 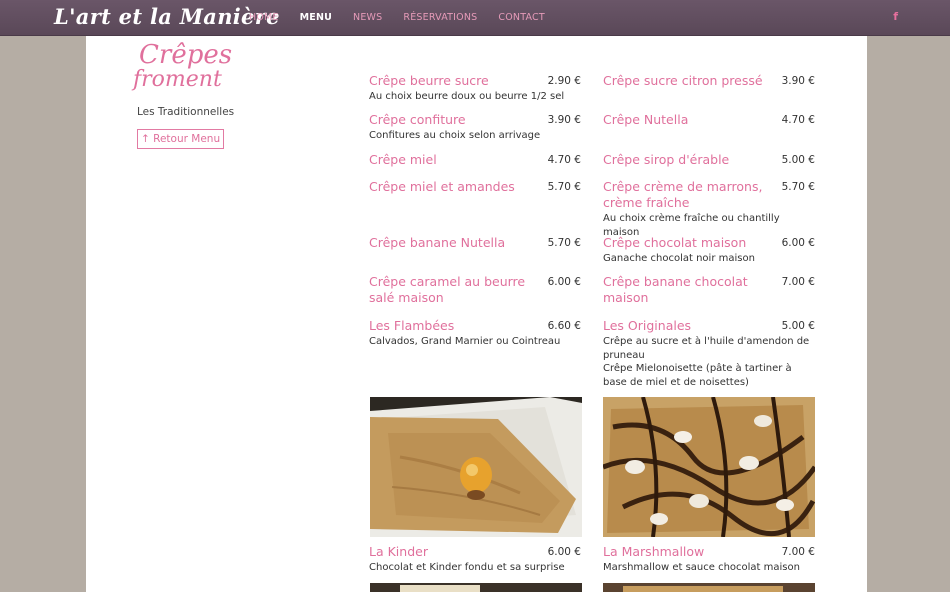 I want to click on item-name: Crêpe banane chocolat maison, so click(x=675, y=289).